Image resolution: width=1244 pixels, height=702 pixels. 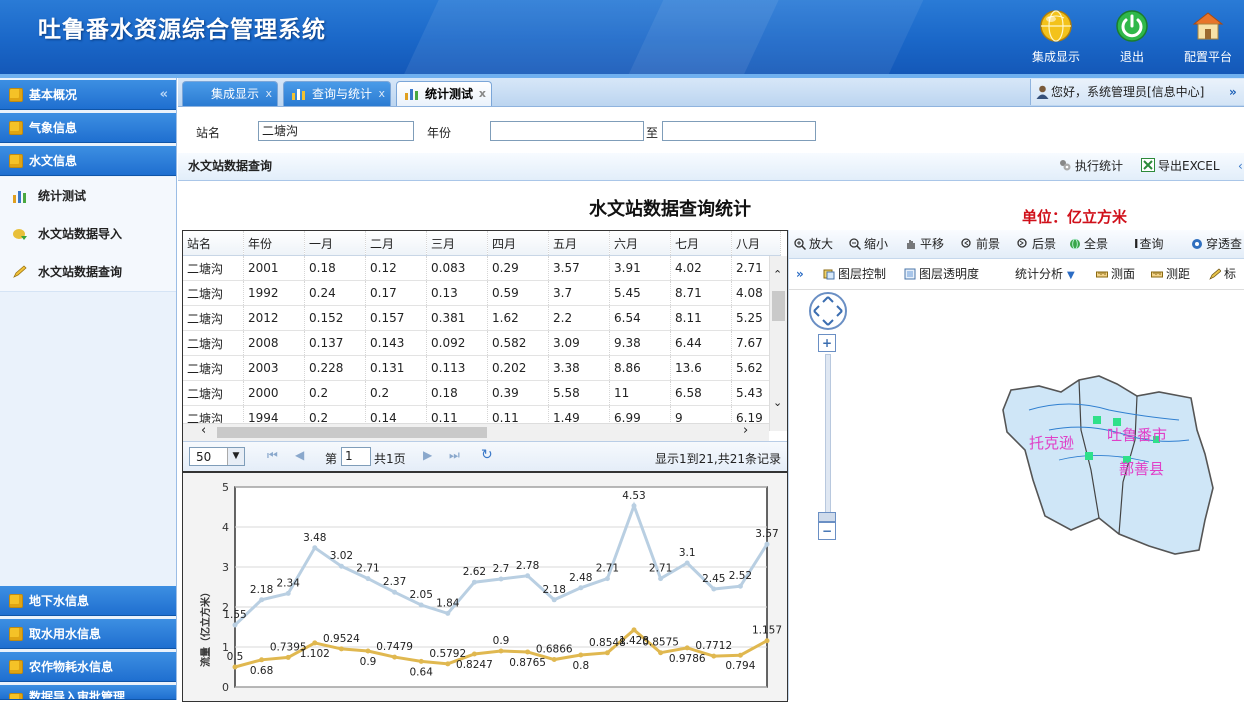 I want to click on column-header: 六月, so click(x=640, y=243).